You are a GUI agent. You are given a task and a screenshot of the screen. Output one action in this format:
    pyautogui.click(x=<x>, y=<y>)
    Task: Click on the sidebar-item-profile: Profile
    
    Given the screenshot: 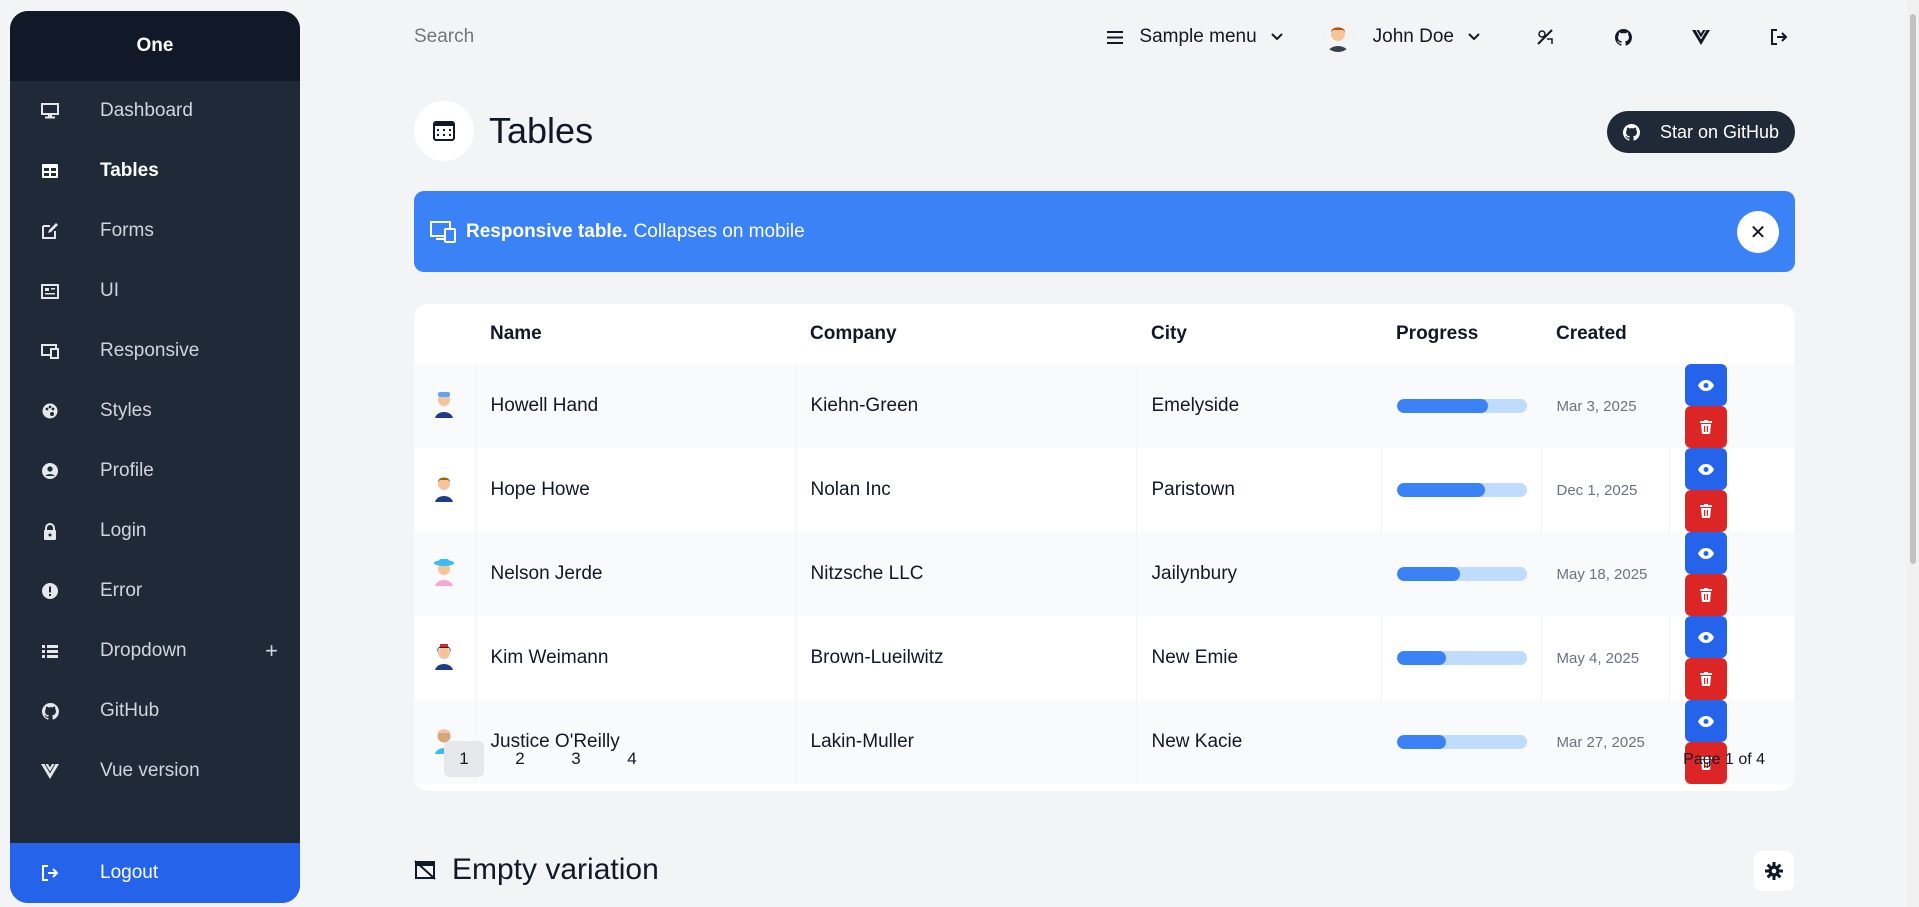 What is the action you would take?
    pyautogui.click(x=155, y=471)
    